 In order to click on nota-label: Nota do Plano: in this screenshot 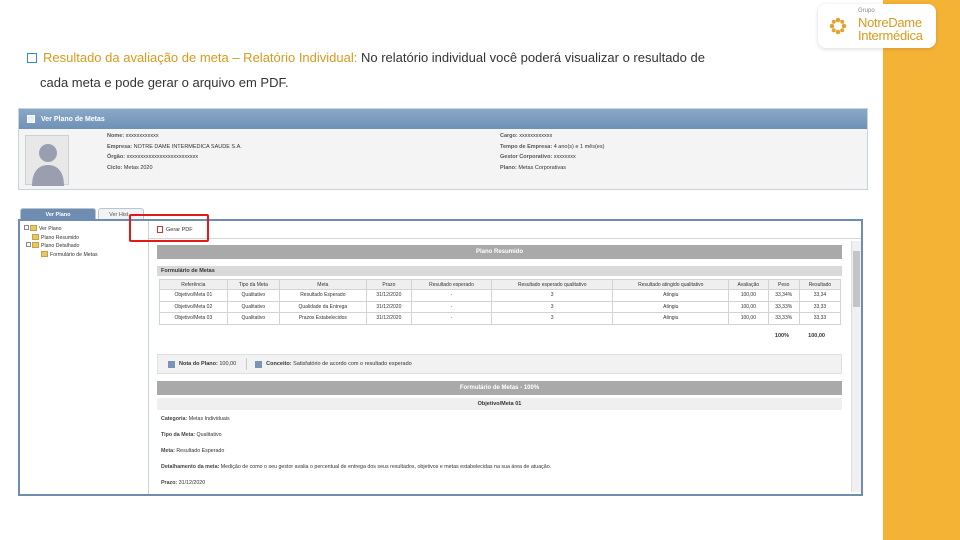, I will do `click(198, 364)`.